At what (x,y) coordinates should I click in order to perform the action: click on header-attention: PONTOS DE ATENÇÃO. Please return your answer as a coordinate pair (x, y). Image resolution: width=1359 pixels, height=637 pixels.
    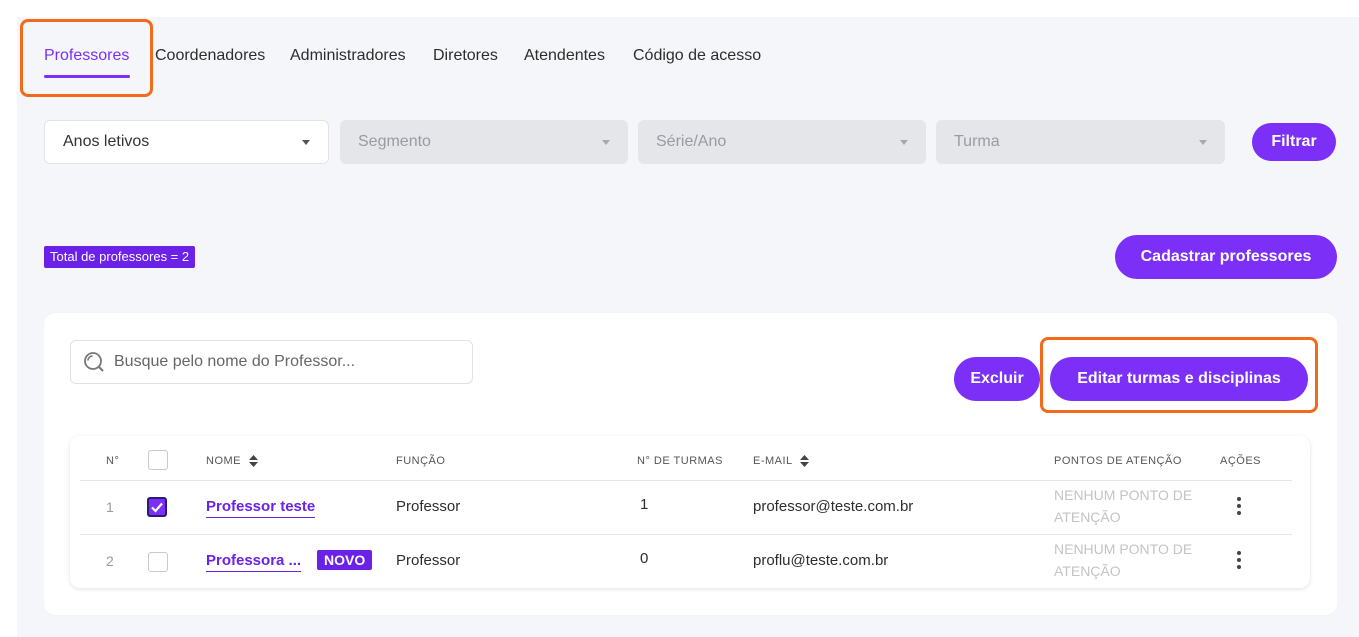
    Looking at the image, I should click on (1118, 461).